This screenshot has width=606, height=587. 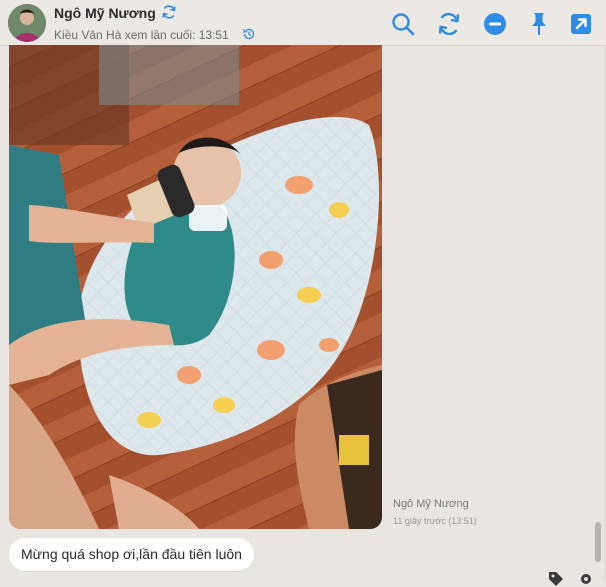 I want to click on contact-name: Ngô Mỹ Nương, so click(x=105, y=13).